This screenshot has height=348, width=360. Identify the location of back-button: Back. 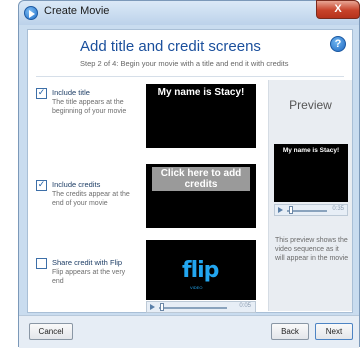
(290, 331).